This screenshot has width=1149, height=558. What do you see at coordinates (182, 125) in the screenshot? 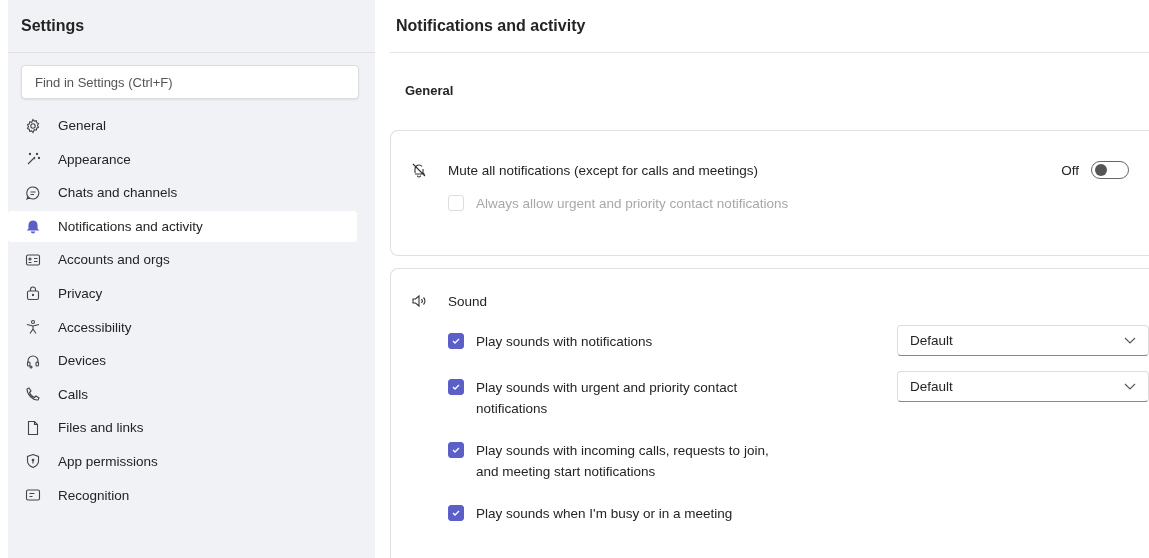
I see `sidebar-item: General` at bounding box center [182, 125].